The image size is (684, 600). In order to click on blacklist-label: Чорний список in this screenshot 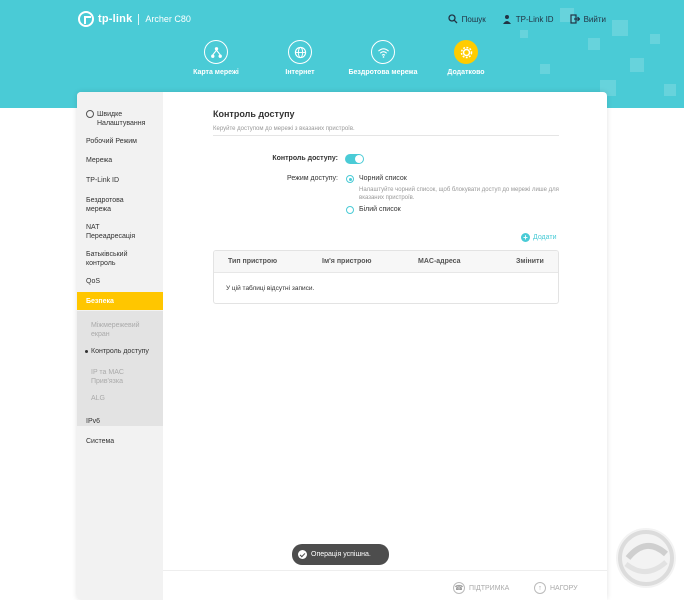, I will do `click(383, 178)`.